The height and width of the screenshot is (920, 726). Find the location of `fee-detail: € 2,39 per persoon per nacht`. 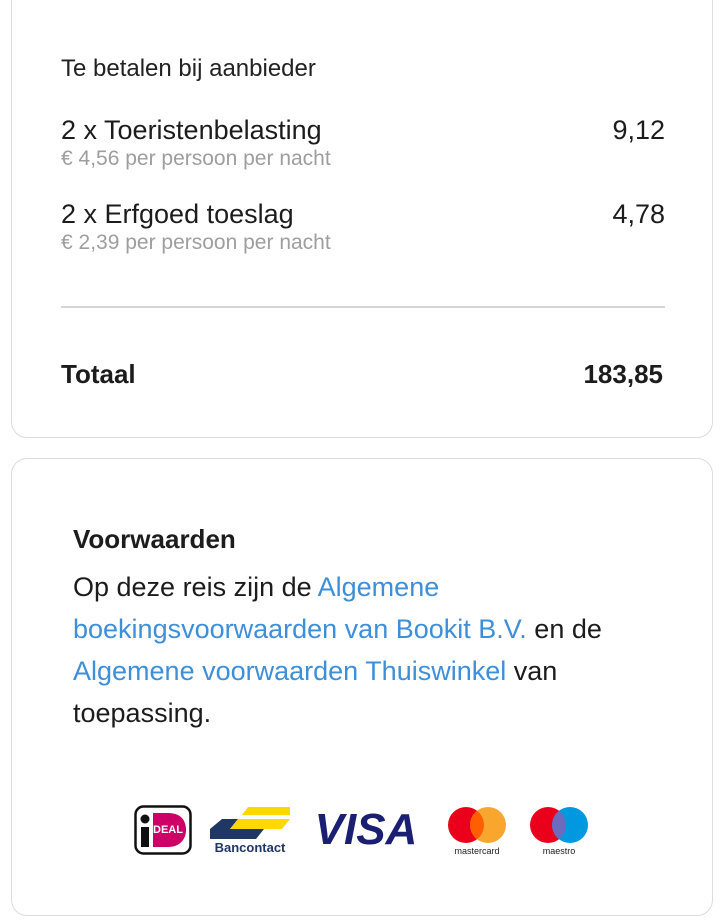

fee-detail: € 2,39 per persoon per nacht is located at coordinates (196, 242).